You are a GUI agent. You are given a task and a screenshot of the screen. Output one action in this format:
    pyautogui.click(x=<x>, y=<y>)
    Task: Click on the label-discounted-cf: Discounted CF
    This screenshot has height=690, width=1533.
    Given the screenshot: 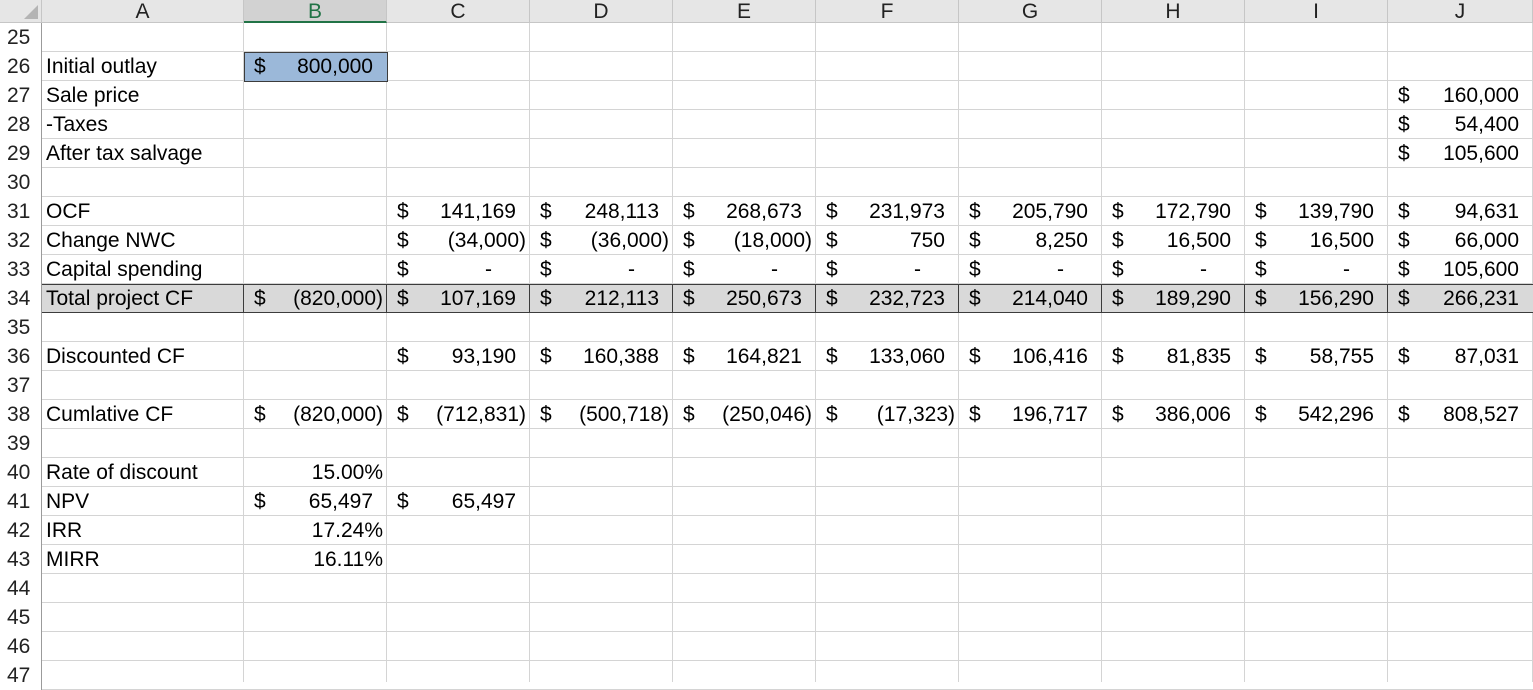 What is the action you would take?
    pyautogui.click(x=115, y=356)
    